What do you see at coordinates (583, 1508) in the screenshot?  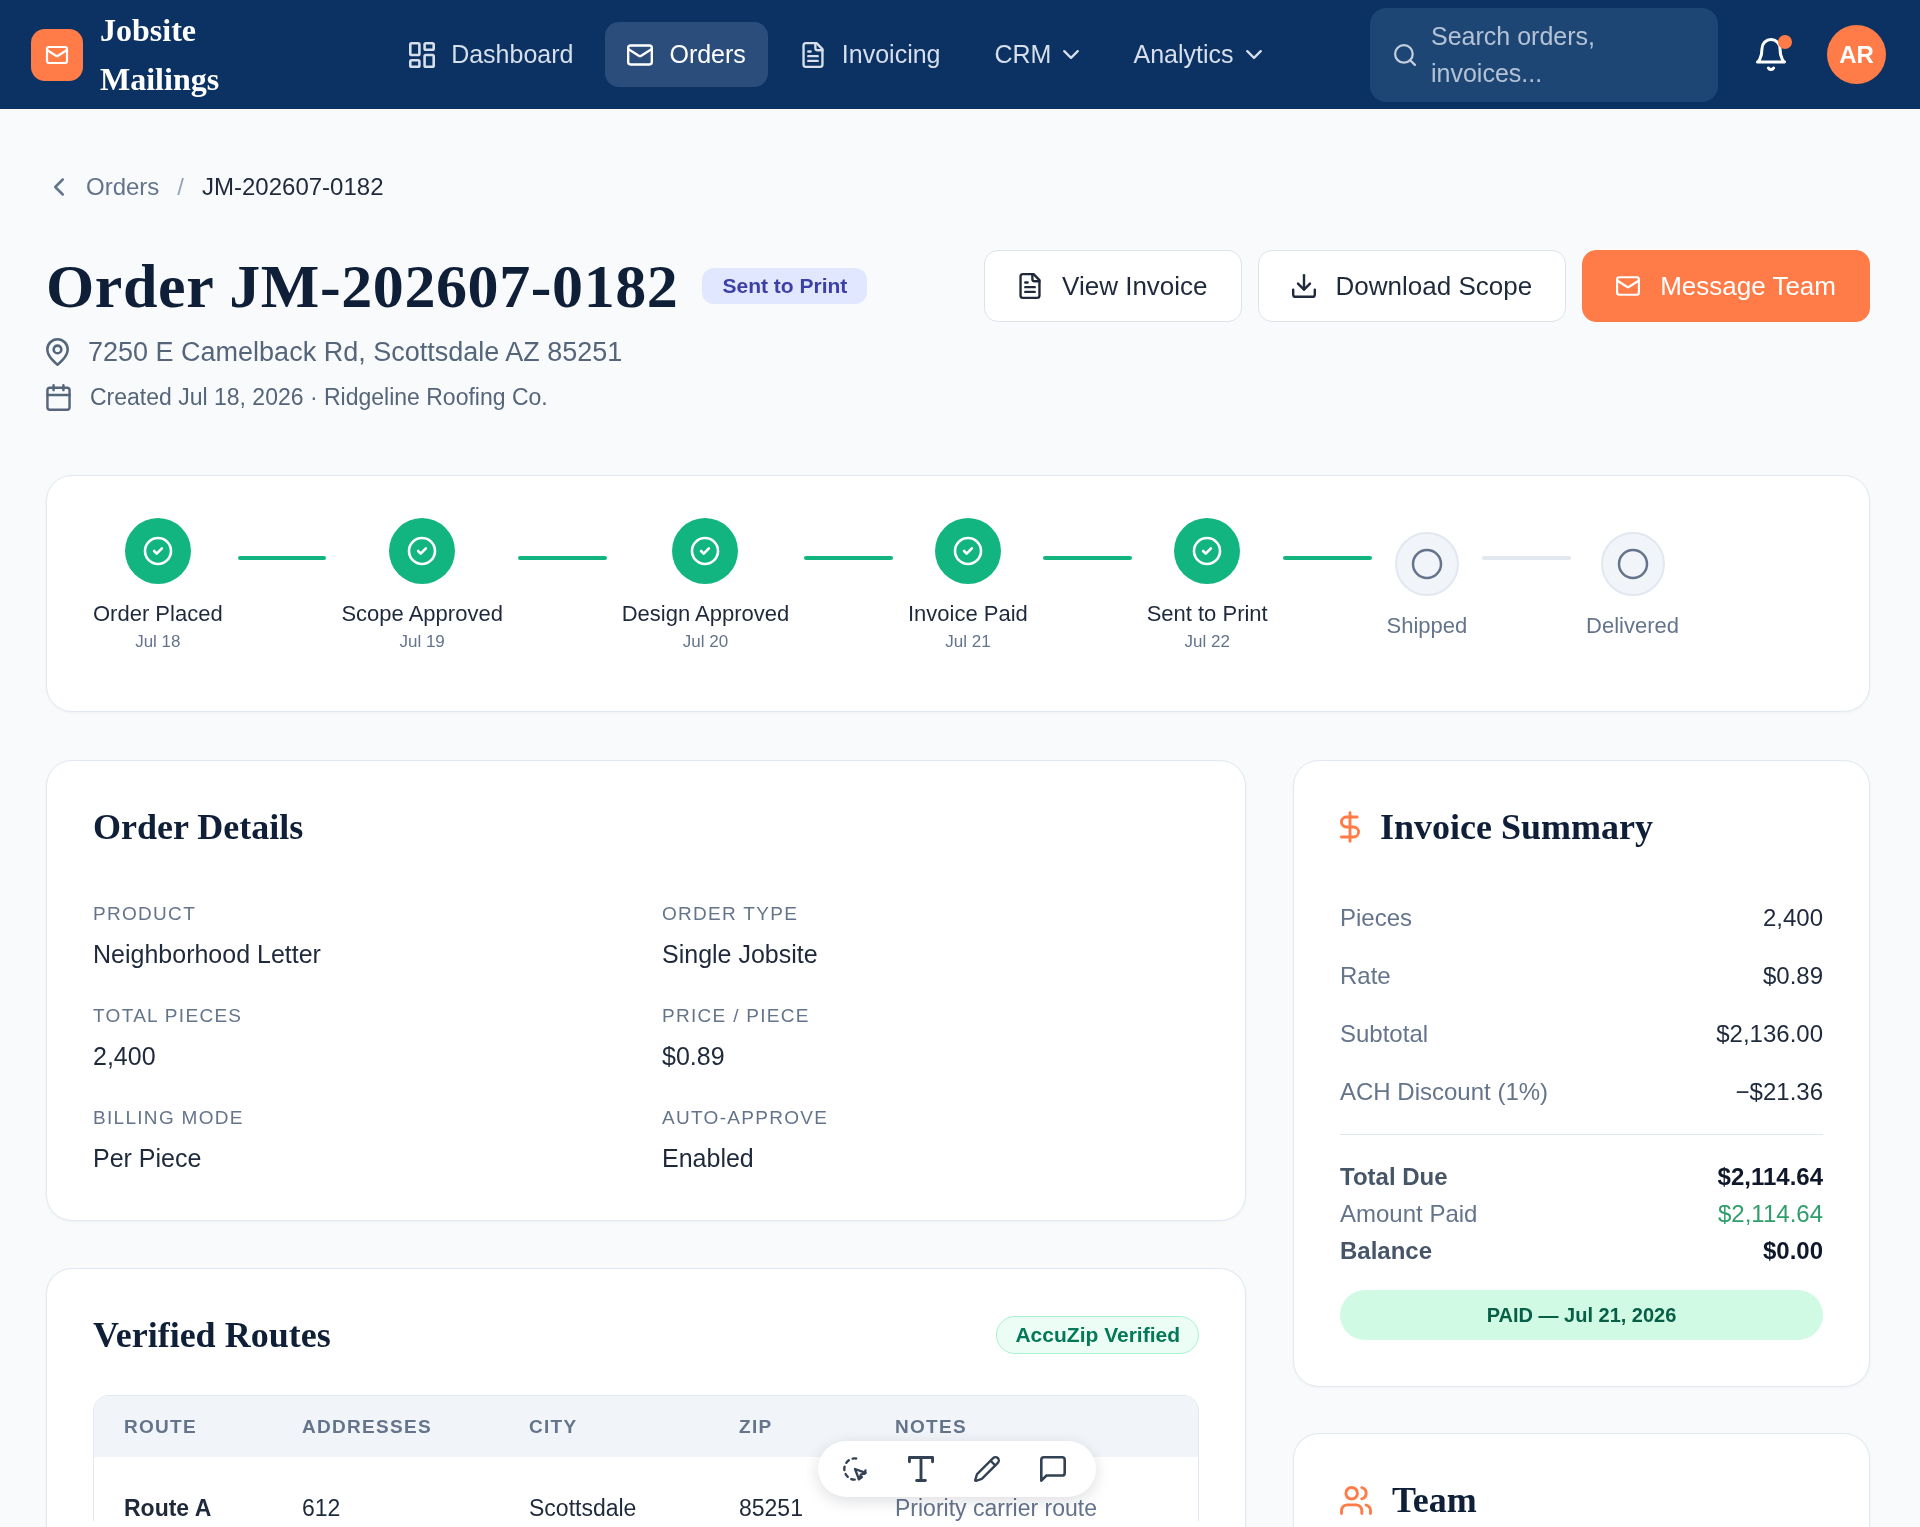 I see `table-cell-text: Scottsdale` at bounding box center [583, 1508].